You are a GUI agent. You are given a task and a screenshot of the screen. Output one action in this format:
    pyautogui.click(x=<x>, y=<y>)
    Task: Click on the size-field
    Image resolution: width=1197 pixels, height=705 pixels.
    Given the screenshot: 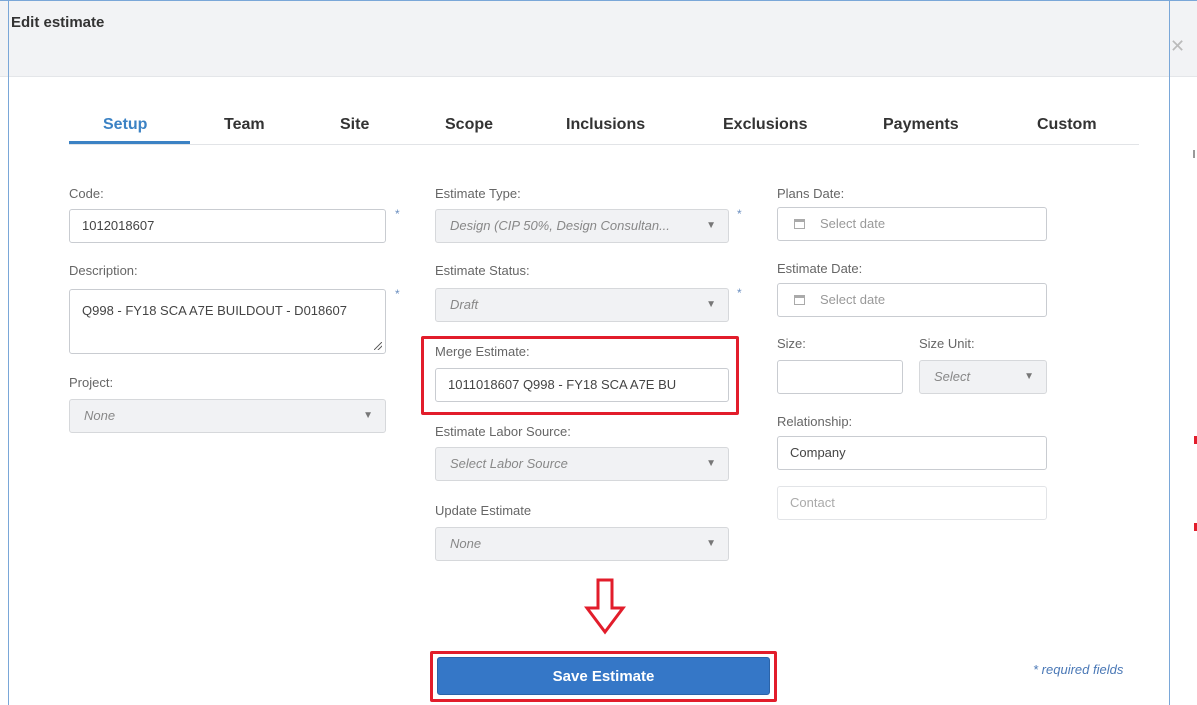 What is the action you would take?
    pyautogui.click(x=840, y=377)
    